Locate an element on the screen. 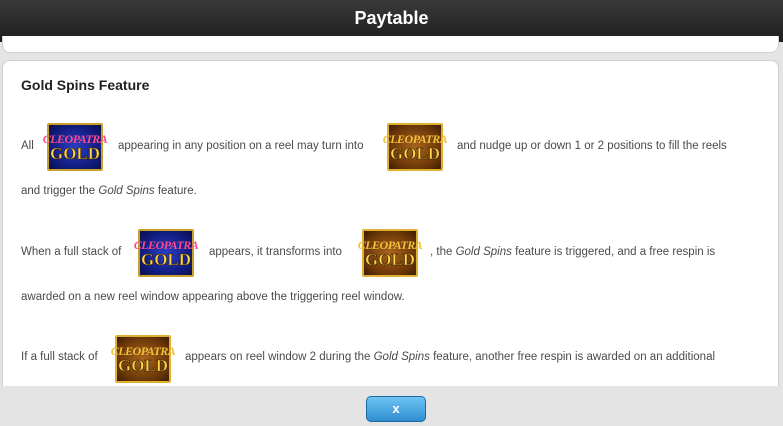 This screenshot has width=783, height=426. p1-trigger-text: and trigger the is located at coordinates (58, 191).